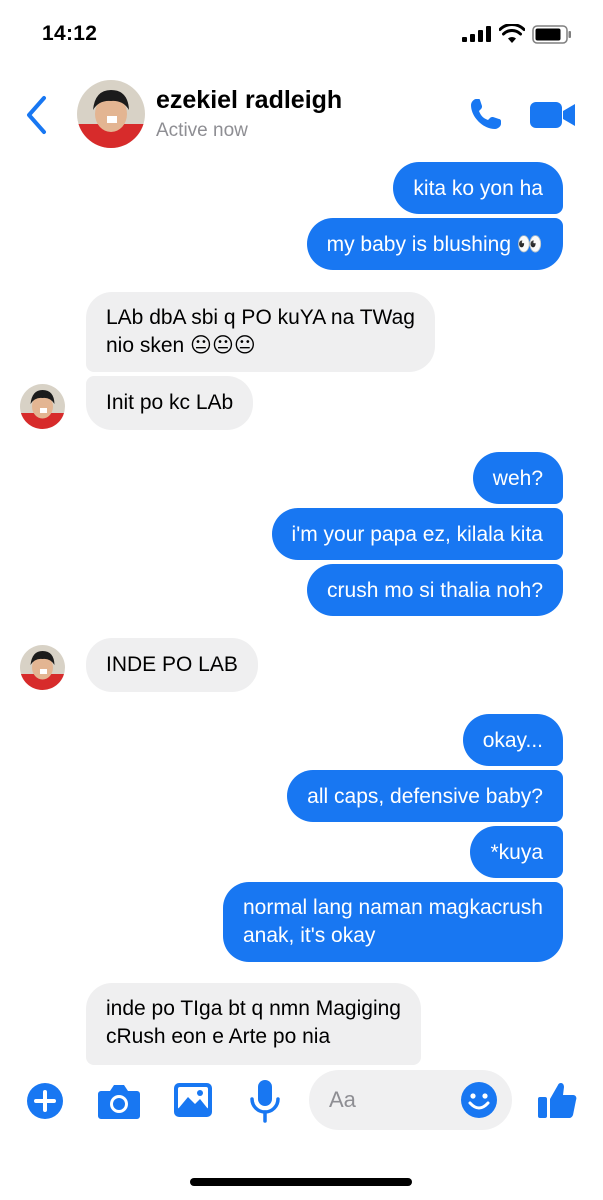 The width and height of the screenshot is (603, 1200). Describe the element at coordinates (193, 1100) in the screenshot. I see `image-icon` at that location.